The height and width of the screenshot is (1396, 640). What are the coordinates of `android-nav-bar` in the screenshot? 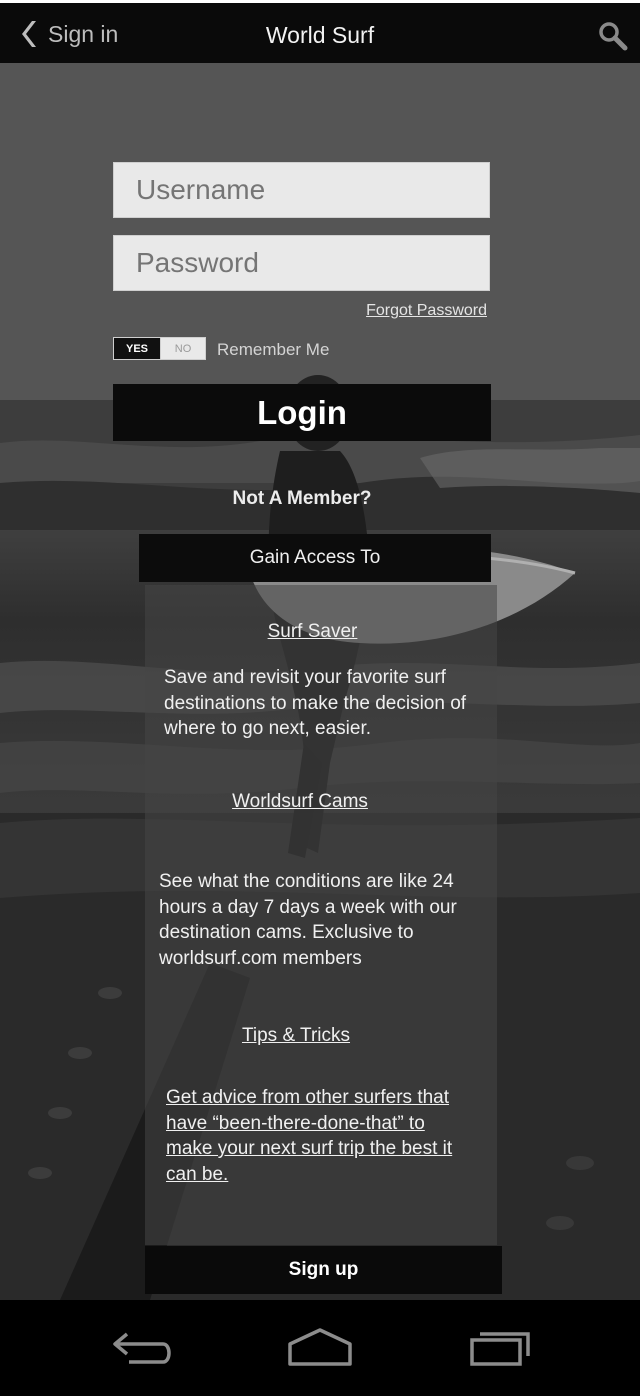 It's located at (320, 1348).